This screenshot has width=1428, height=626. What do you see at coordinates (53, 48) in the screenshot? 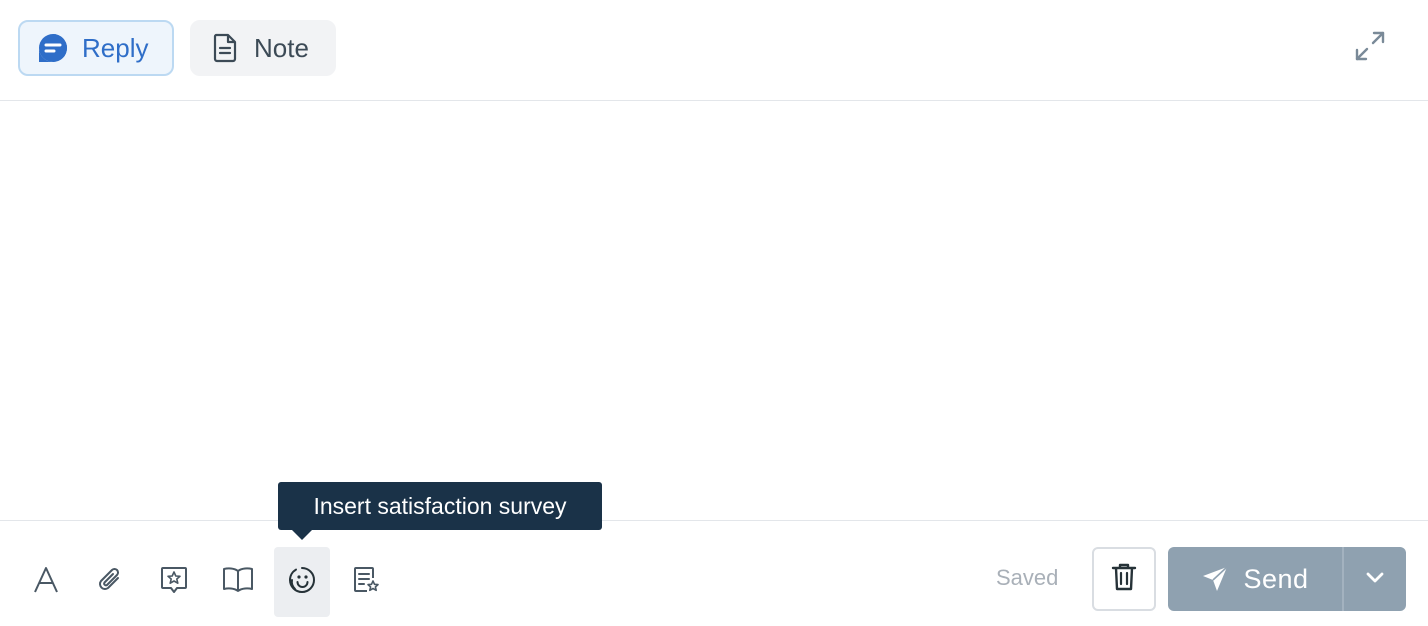
I see `chat-bubble-icon` at bounding box center [53, 48].